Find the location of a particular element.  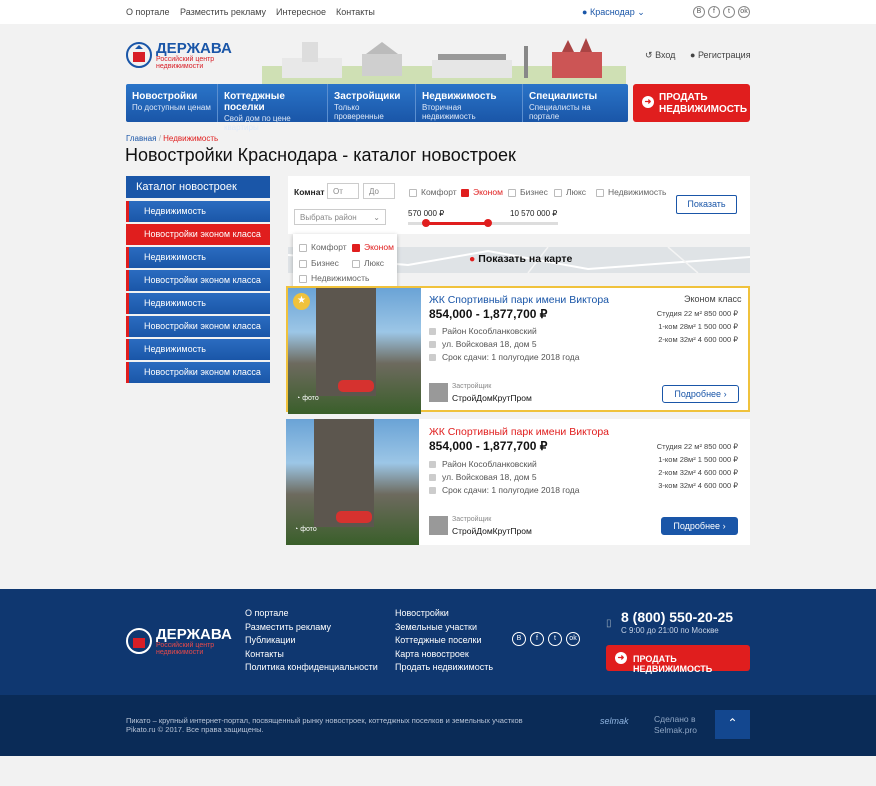

breadcrumb-home: Главная is located at coordinates (141, 138).